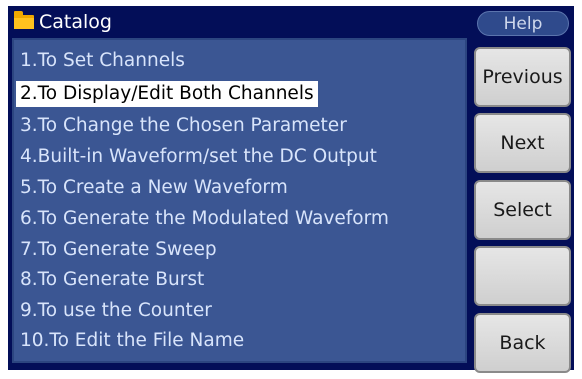  I want to click on catalog-item-1: 1.To Set Channels, so click(102, 61).